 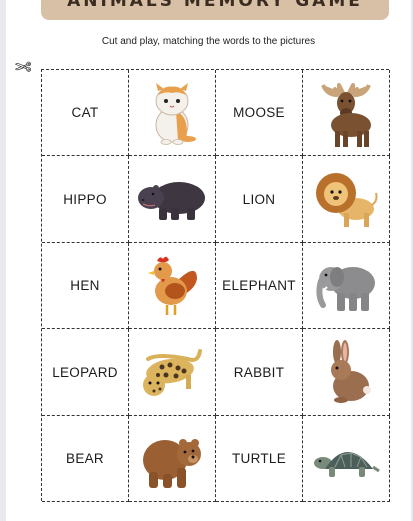 I want to click on picture-card-elephant, so click(x=346, y=286).